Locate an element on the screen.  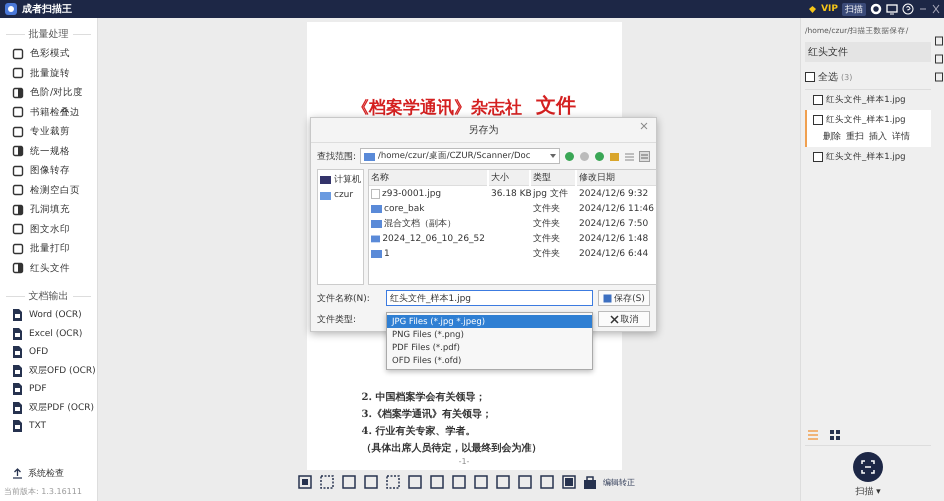
sidebar-item: 色阶/对比度 is located at coordinates (57, 93).